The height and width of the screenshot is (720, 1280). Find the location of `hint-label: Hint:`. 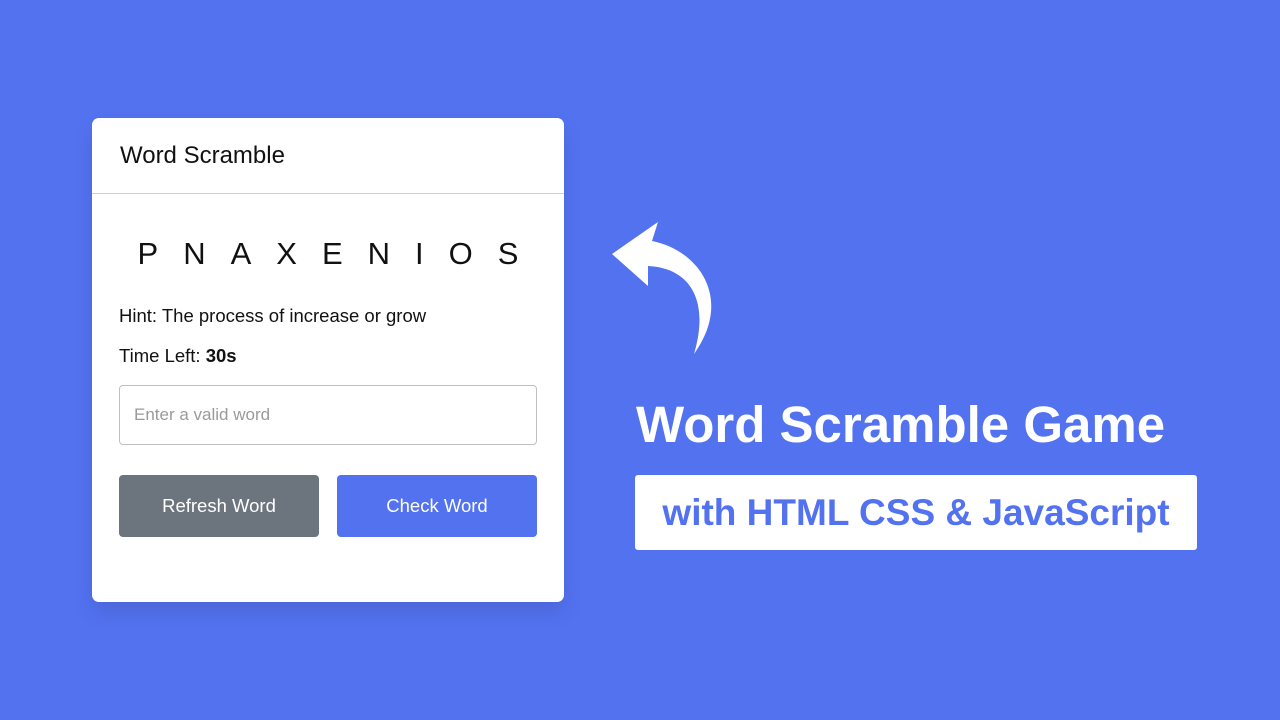

hint-label: Hint: is located at coordinates (140, 315).